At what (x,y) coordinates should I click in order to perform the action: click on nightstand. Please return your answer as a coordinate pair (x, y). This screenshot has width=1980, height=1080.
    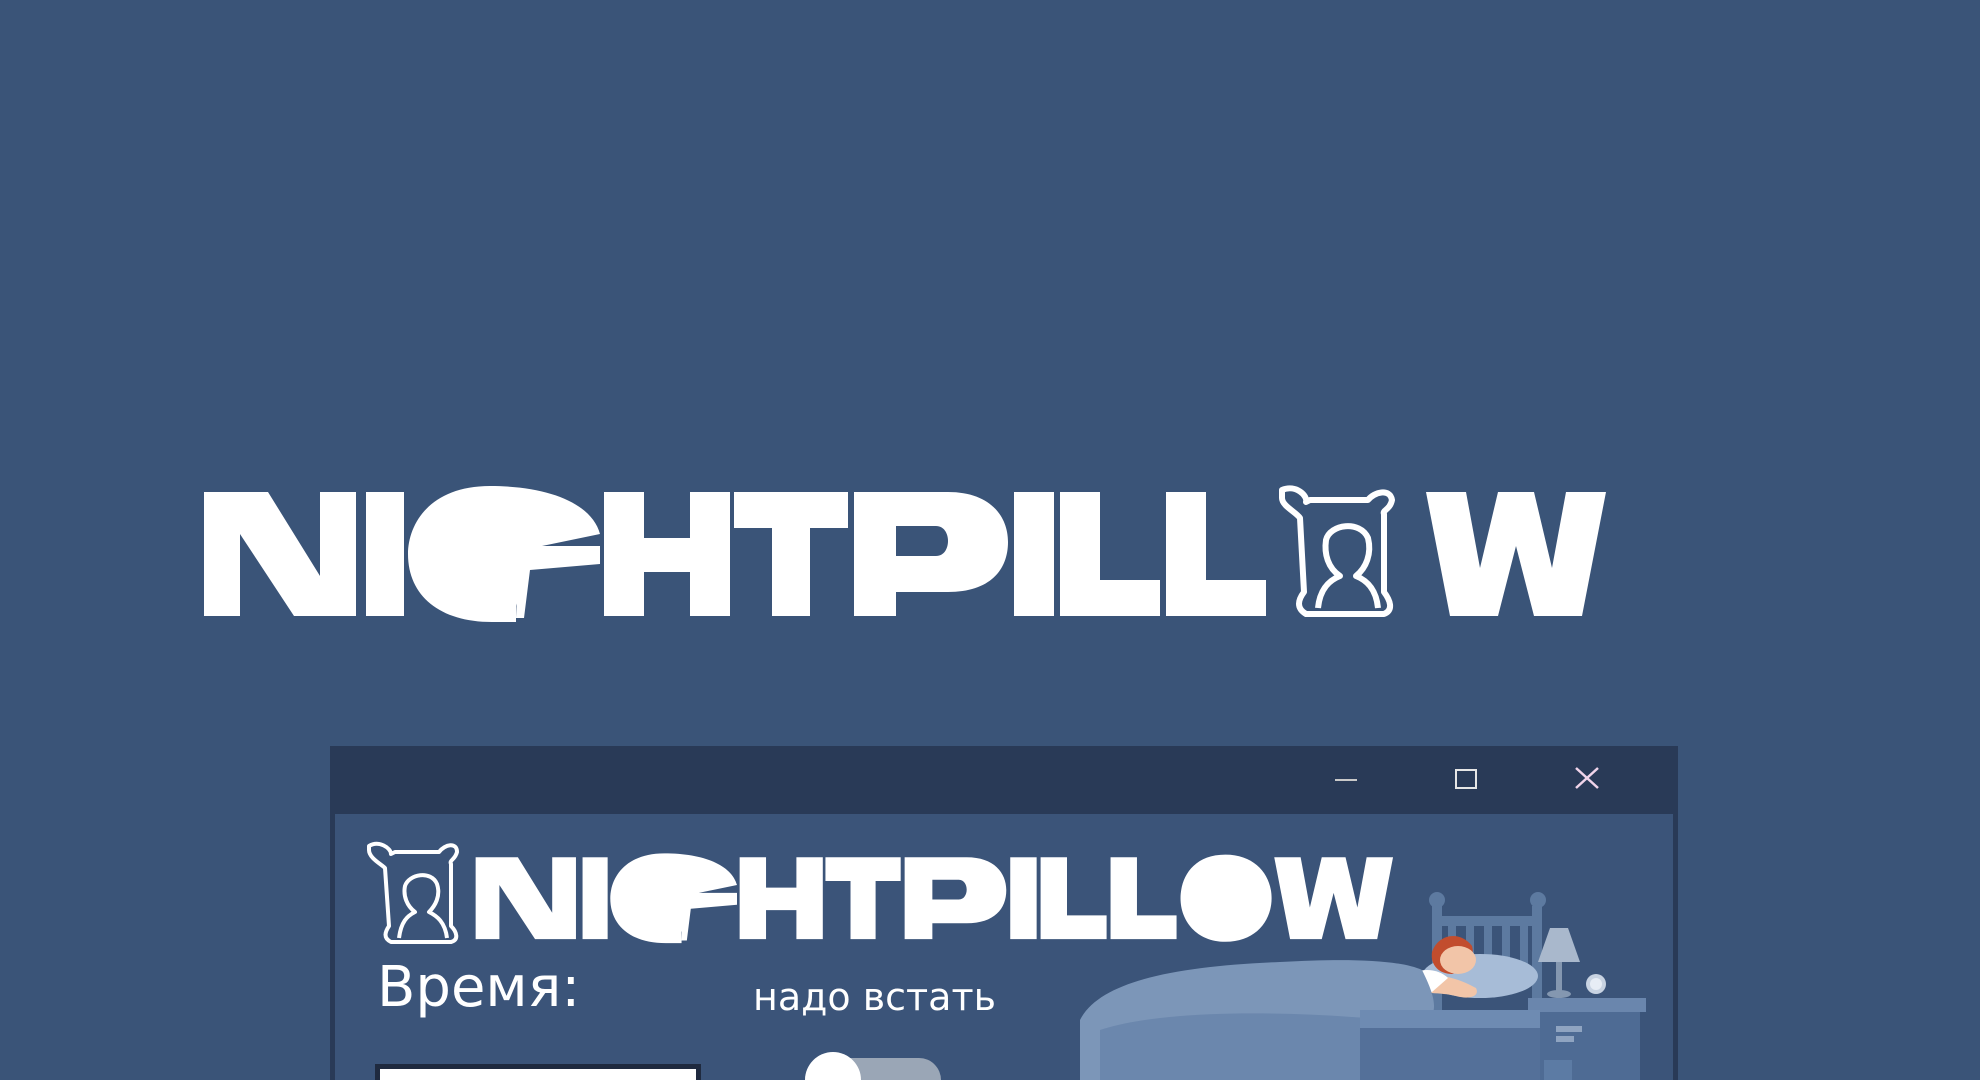
    Looking at the image, I should click on (1587, 1039).